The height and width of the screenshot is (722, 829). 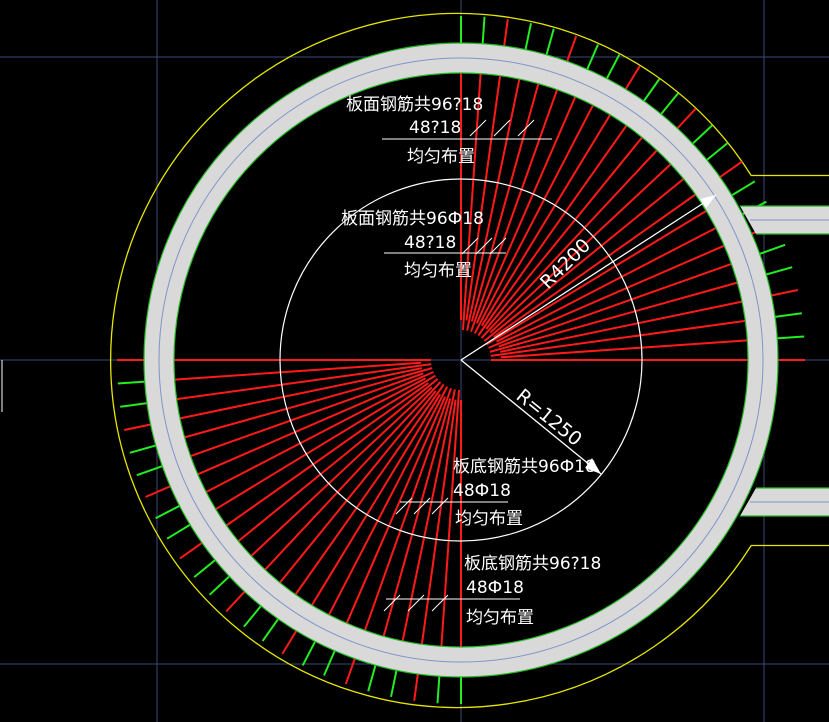 I want to click on note-top-outer-line2: 48?18, so click(x=435, y=128).